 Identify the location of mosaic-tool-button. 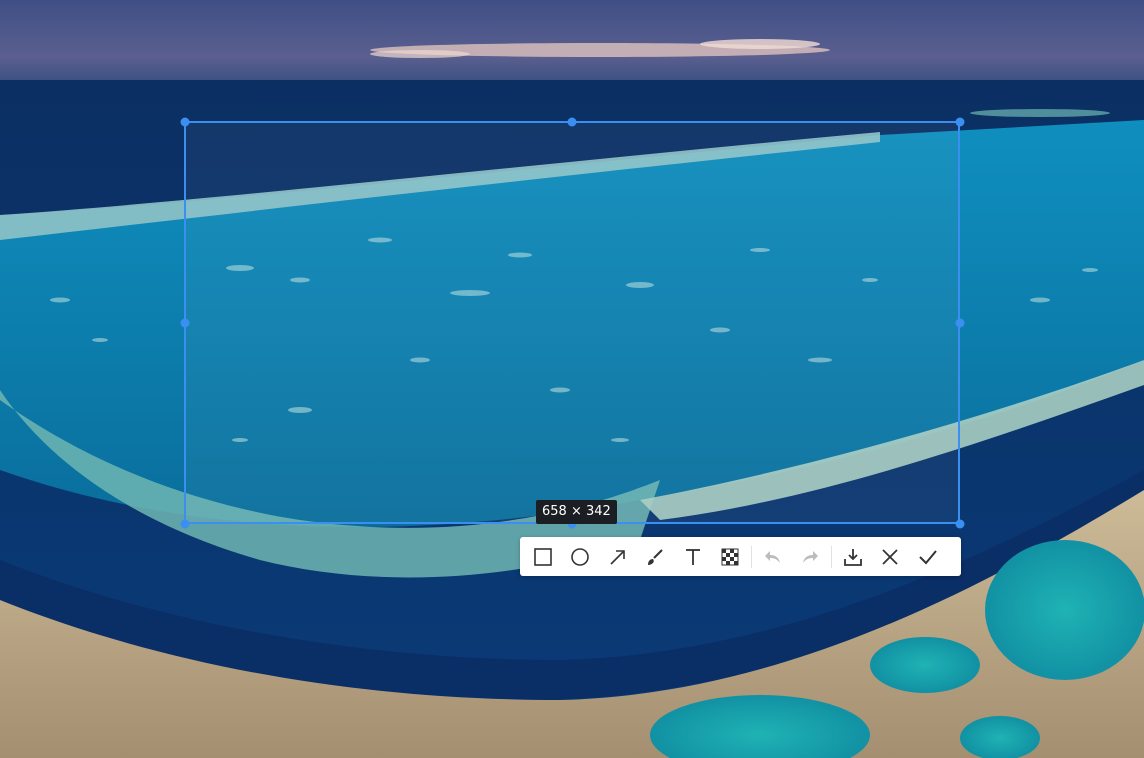
(731, 556).